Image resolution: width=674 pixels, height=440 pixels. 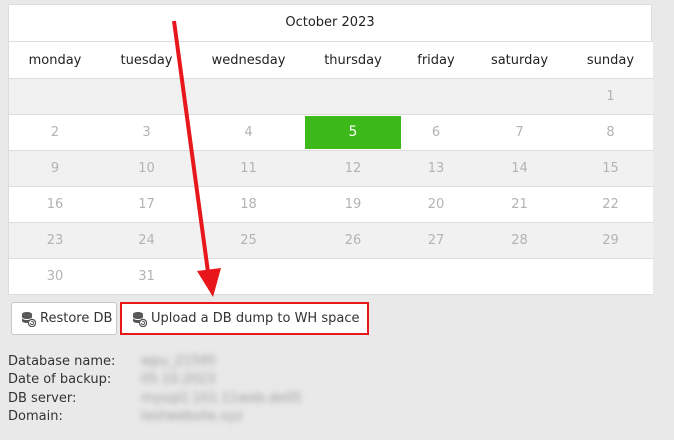 I want to click on info-label: Database name:, so click(x=62, y=361).